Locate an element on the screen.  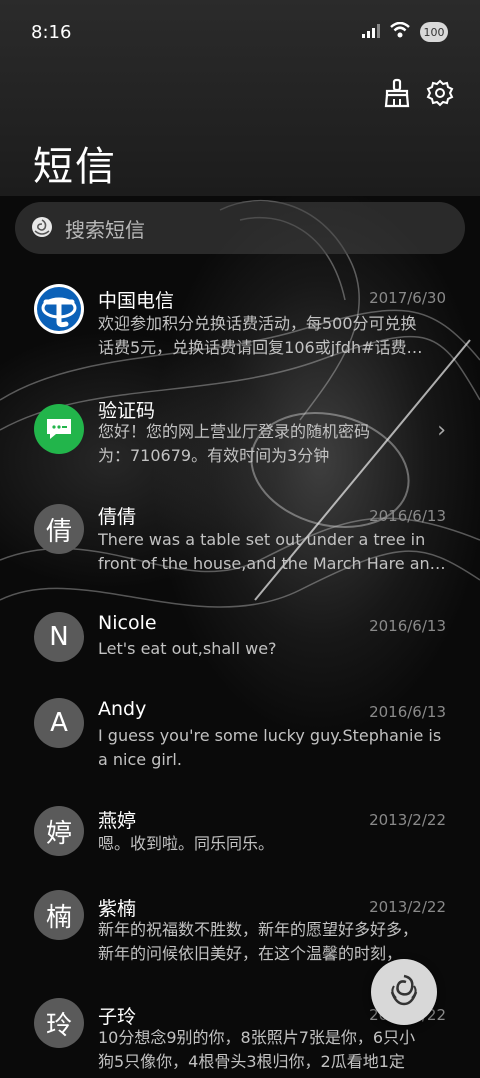
wifi-icon is located at coordinates (400, 31).